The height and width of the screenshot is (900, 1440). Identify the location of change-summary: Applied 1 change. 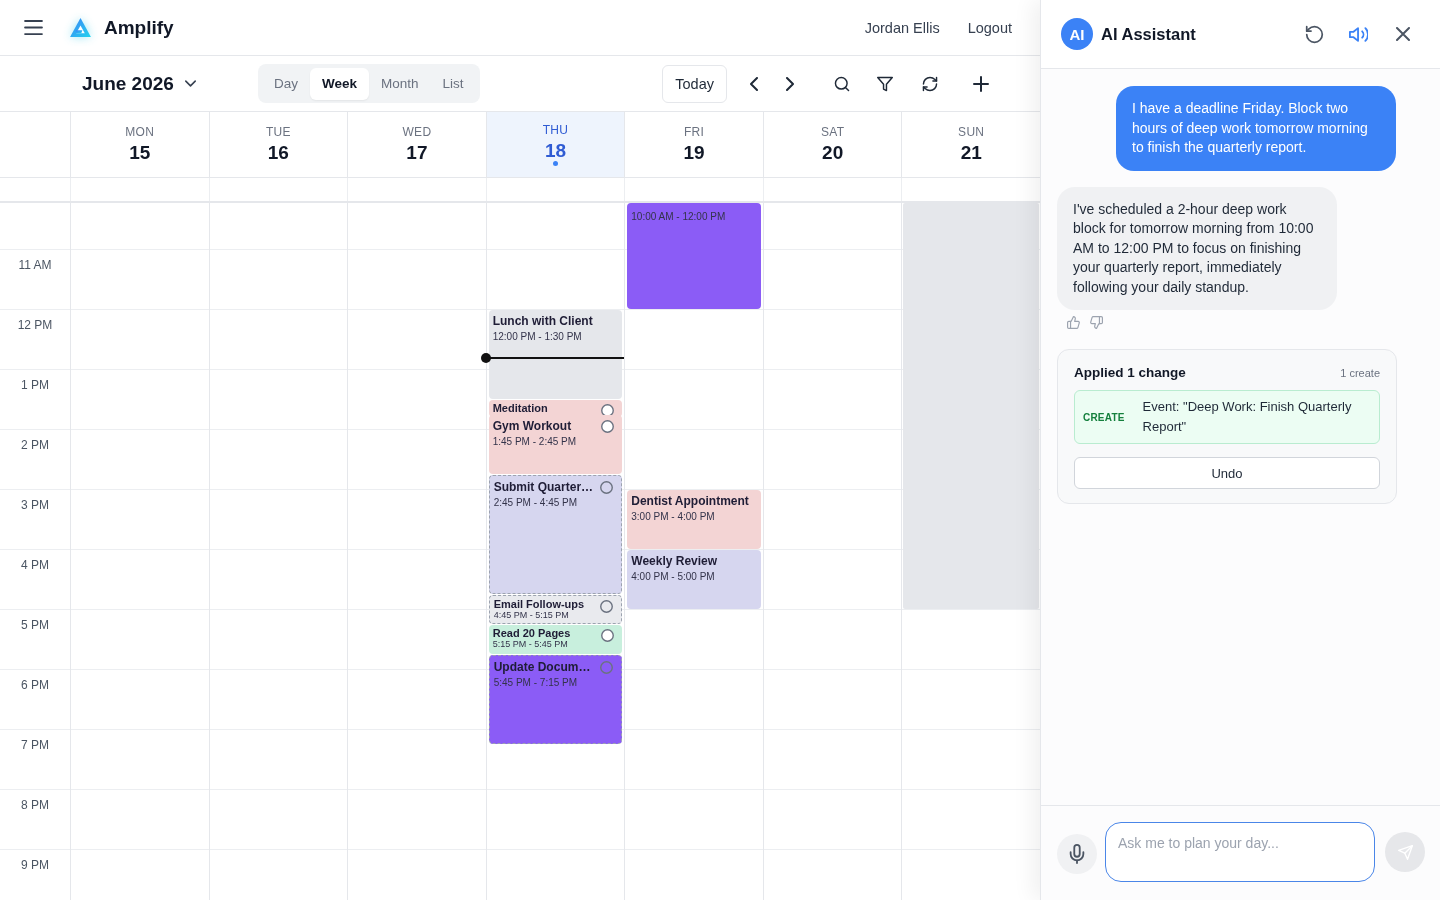
(1130, 372).